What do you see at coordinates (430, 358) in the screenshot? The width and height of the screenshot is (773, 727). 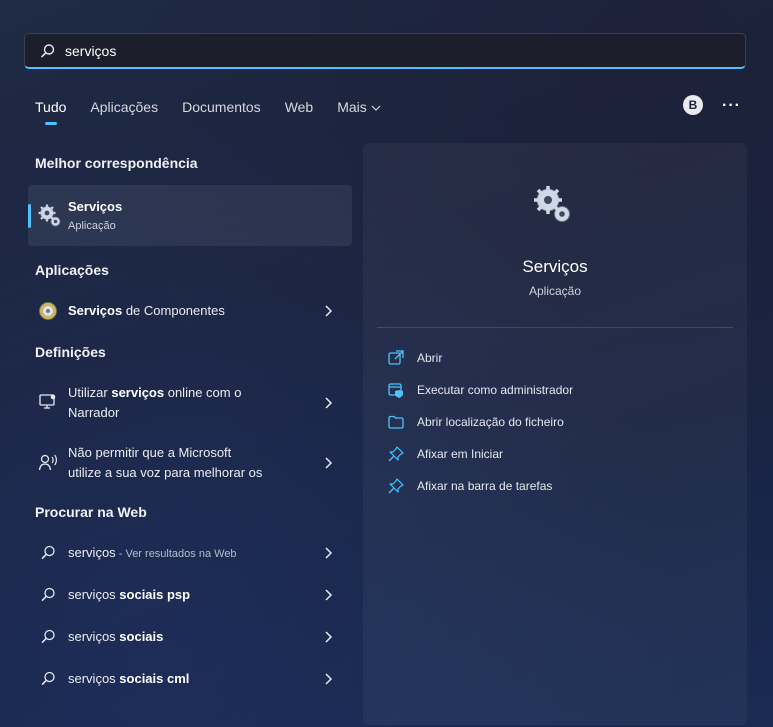 I see `action-label: Abrir` at bounding box center [430, 358].